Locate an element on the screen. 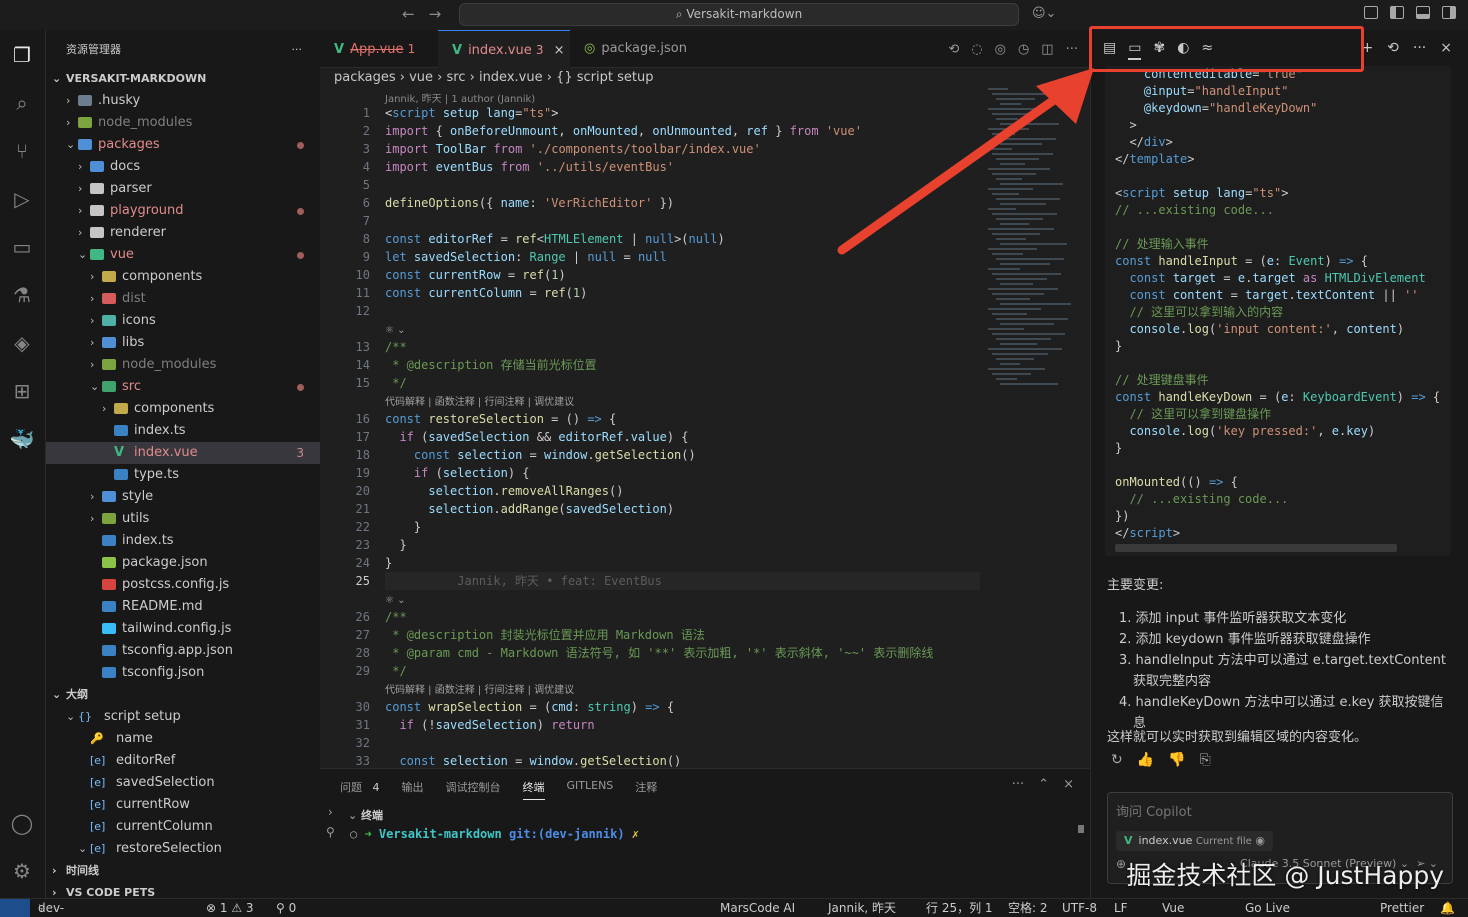 The width and height of the screenshot is (1468, 917). ports-item: ⚲ 0 is located at coordinates (286, 908).